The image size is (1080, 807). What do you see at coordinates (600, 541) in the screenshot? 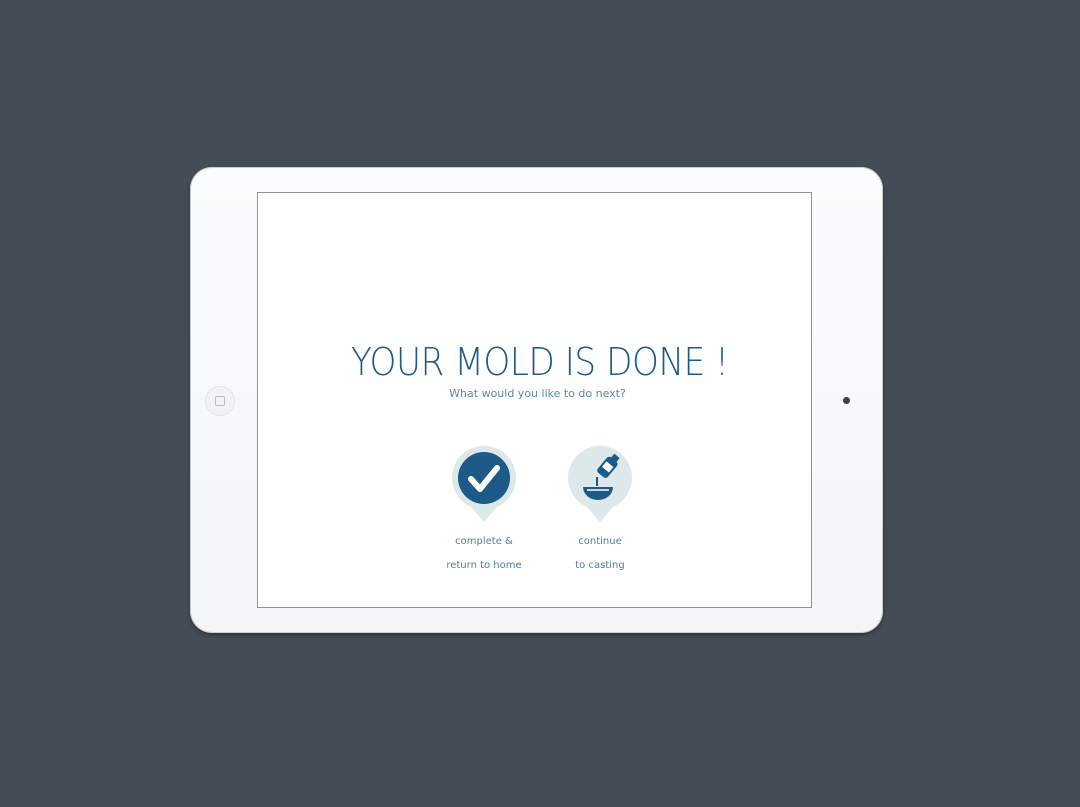
I see `continue-label-line1: continue` at bounding box center [600, 541].